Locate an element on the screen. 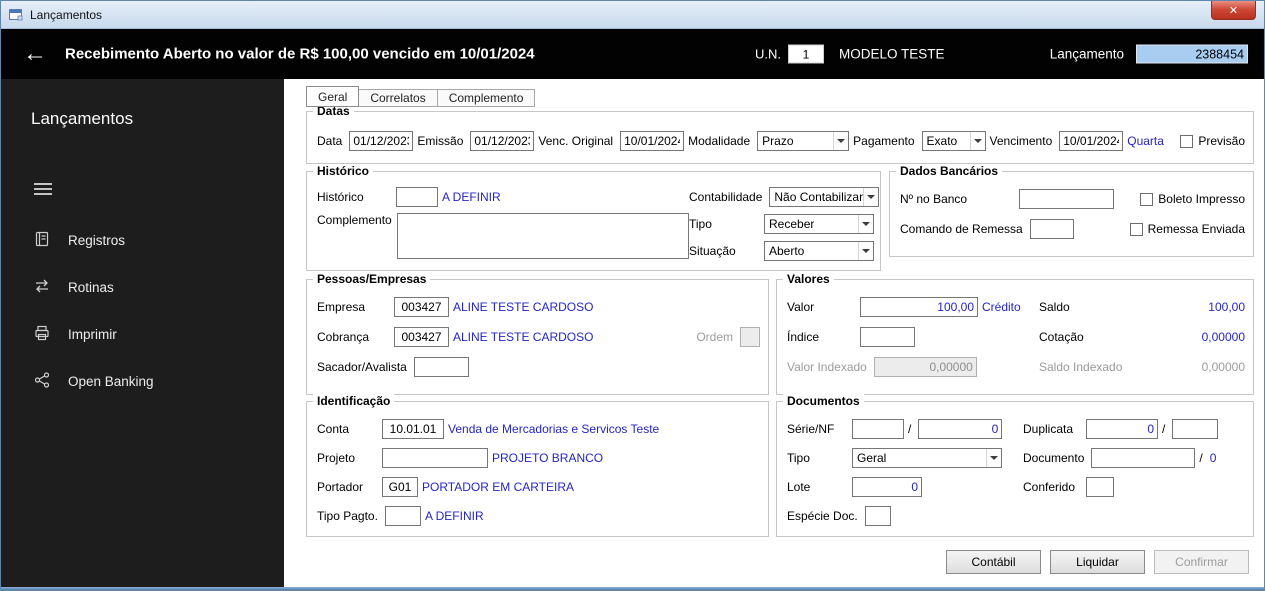  valor-moeda-label: Crédito is located at coordinates (1001, 307).